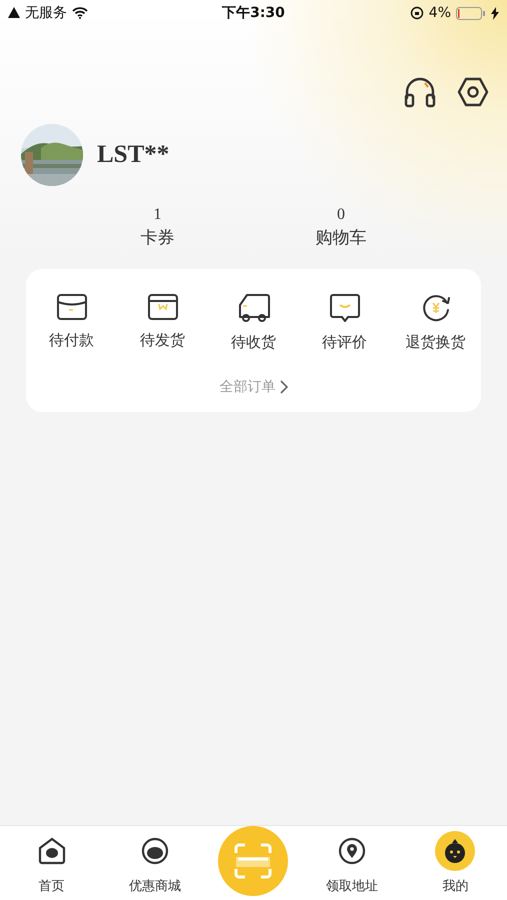 This screenshot has width=507, height=900. What do you see at coordinates (495, 13) in the screenshot?
I see `charging-icon` at bounding box center [495, 13].